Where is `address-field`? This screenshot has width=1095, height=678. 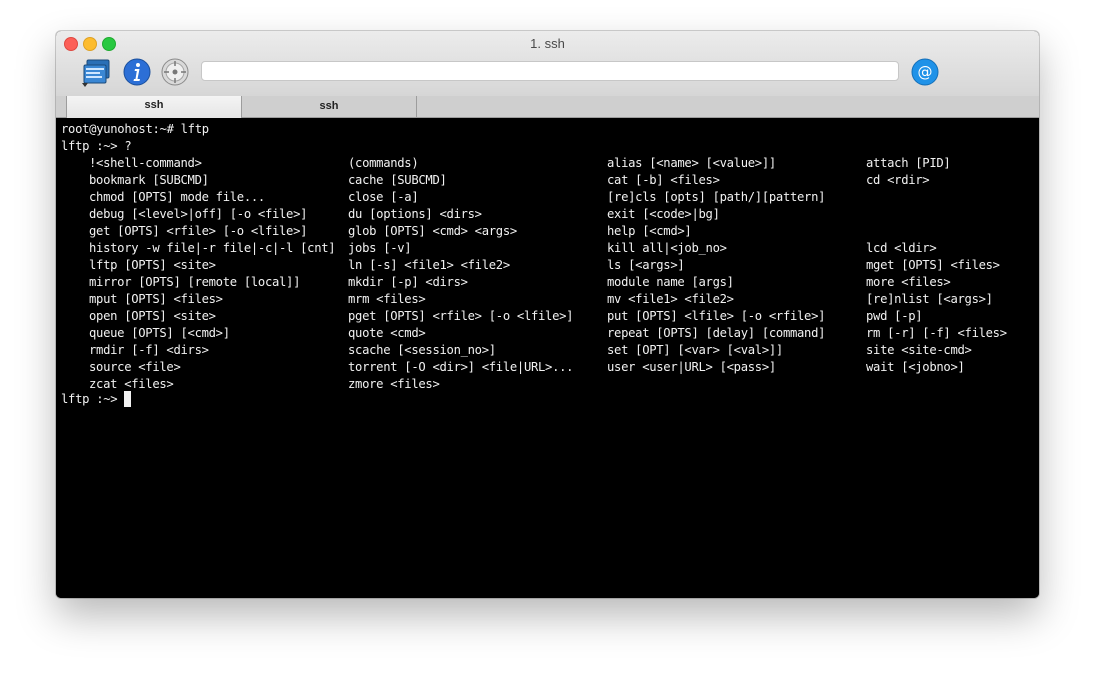 address-field is located at coordinates (550, 71).